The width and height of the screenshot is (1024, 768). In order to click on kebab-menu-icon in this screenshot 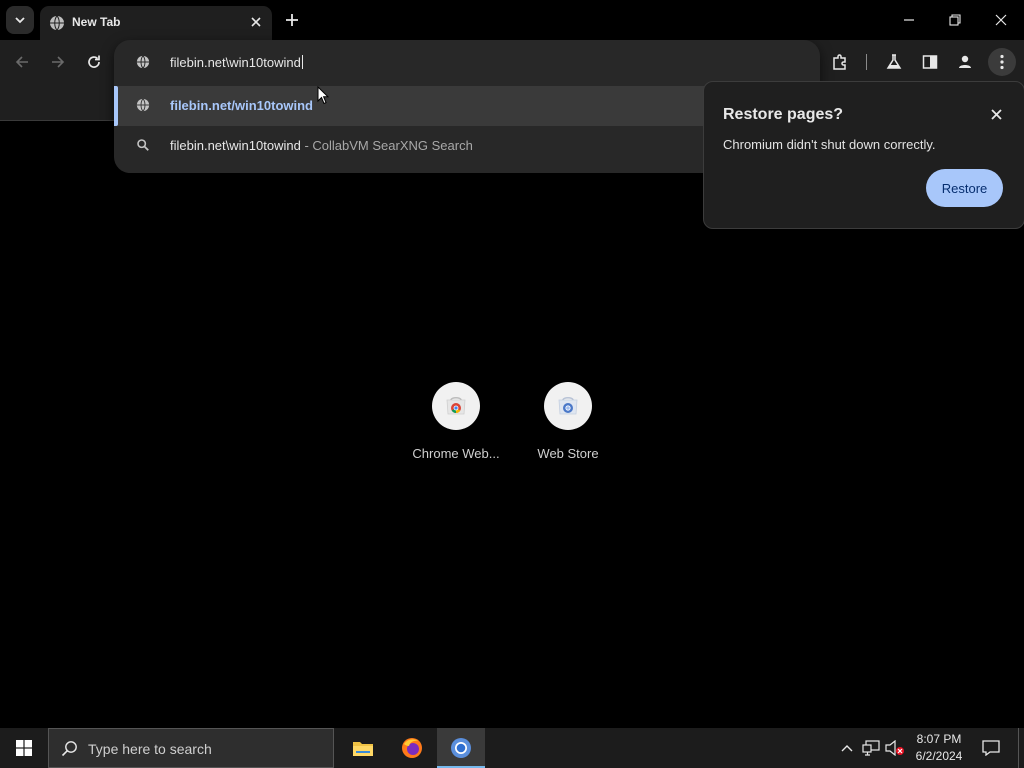, I will do `click(1002, 62)`.